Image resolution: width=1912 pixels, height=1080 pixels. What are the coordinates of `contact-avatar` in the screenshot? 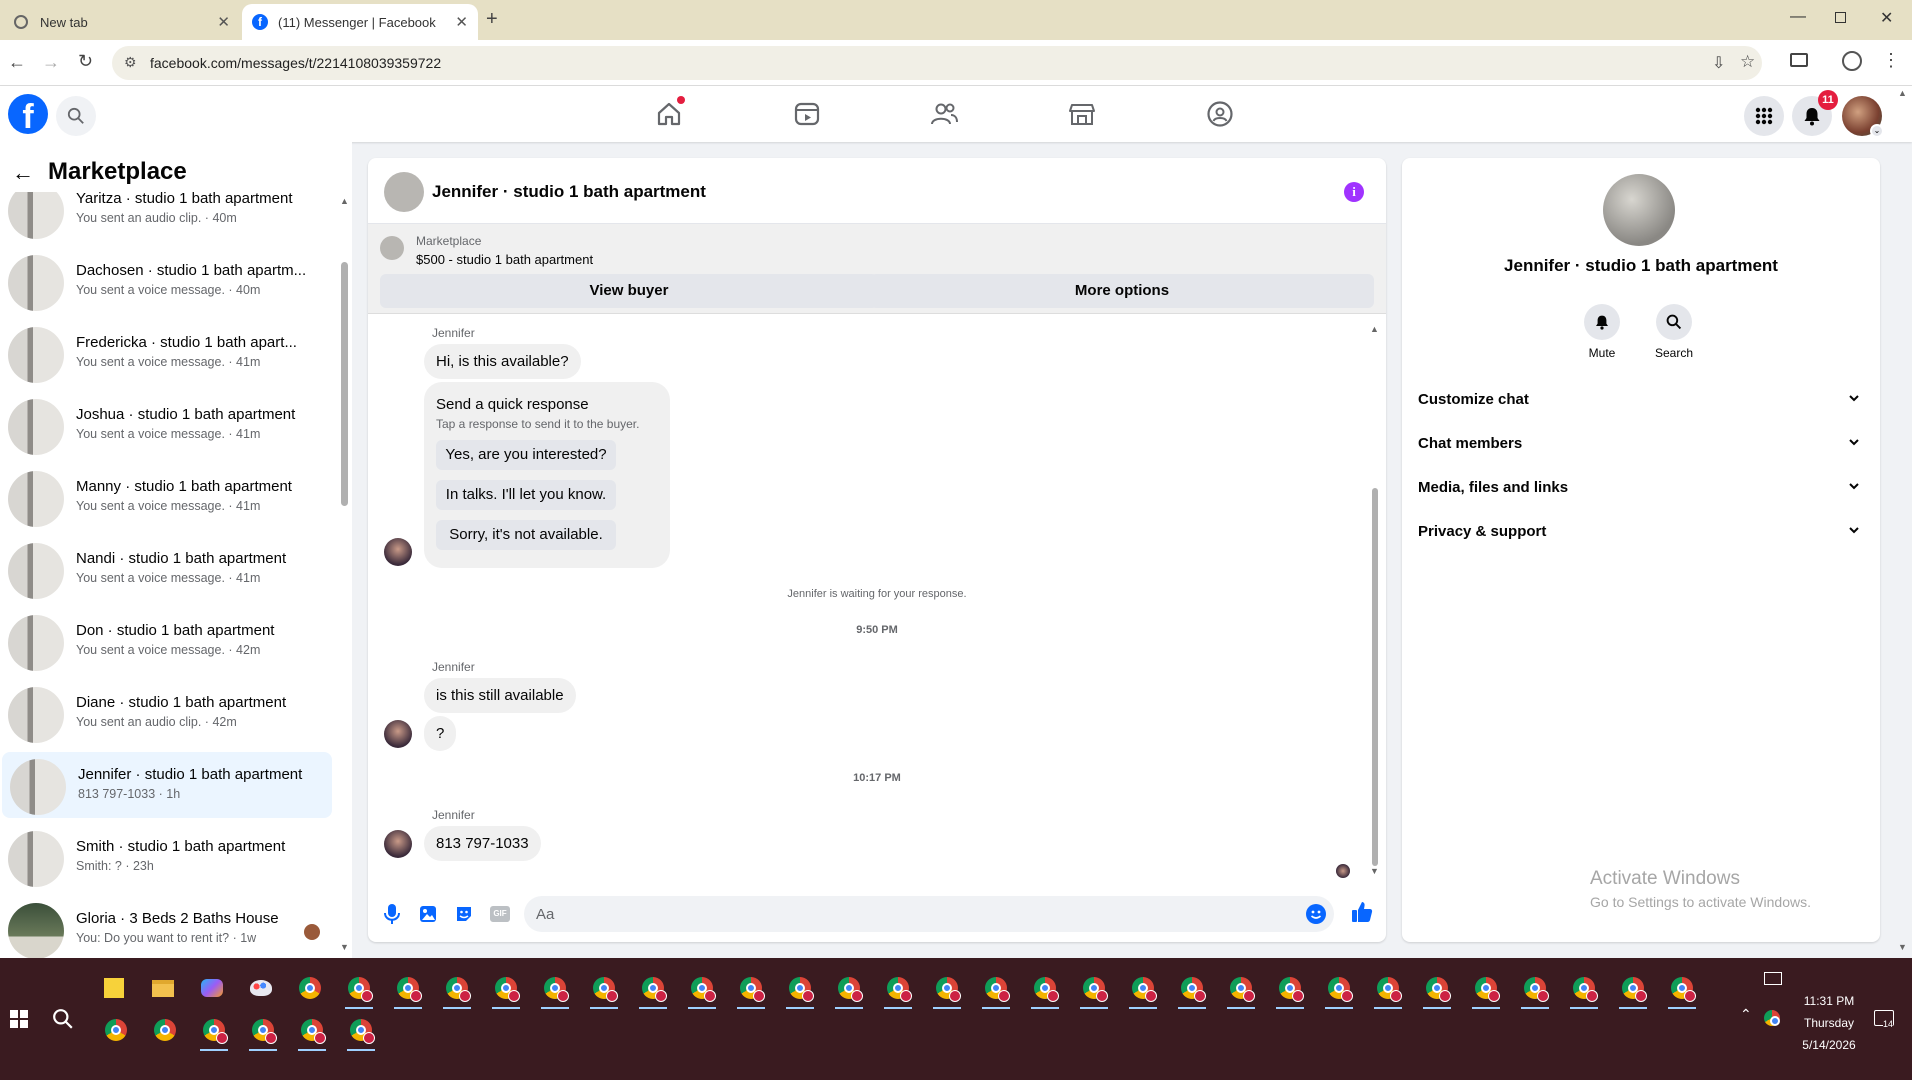 It's located at (1639, 210).